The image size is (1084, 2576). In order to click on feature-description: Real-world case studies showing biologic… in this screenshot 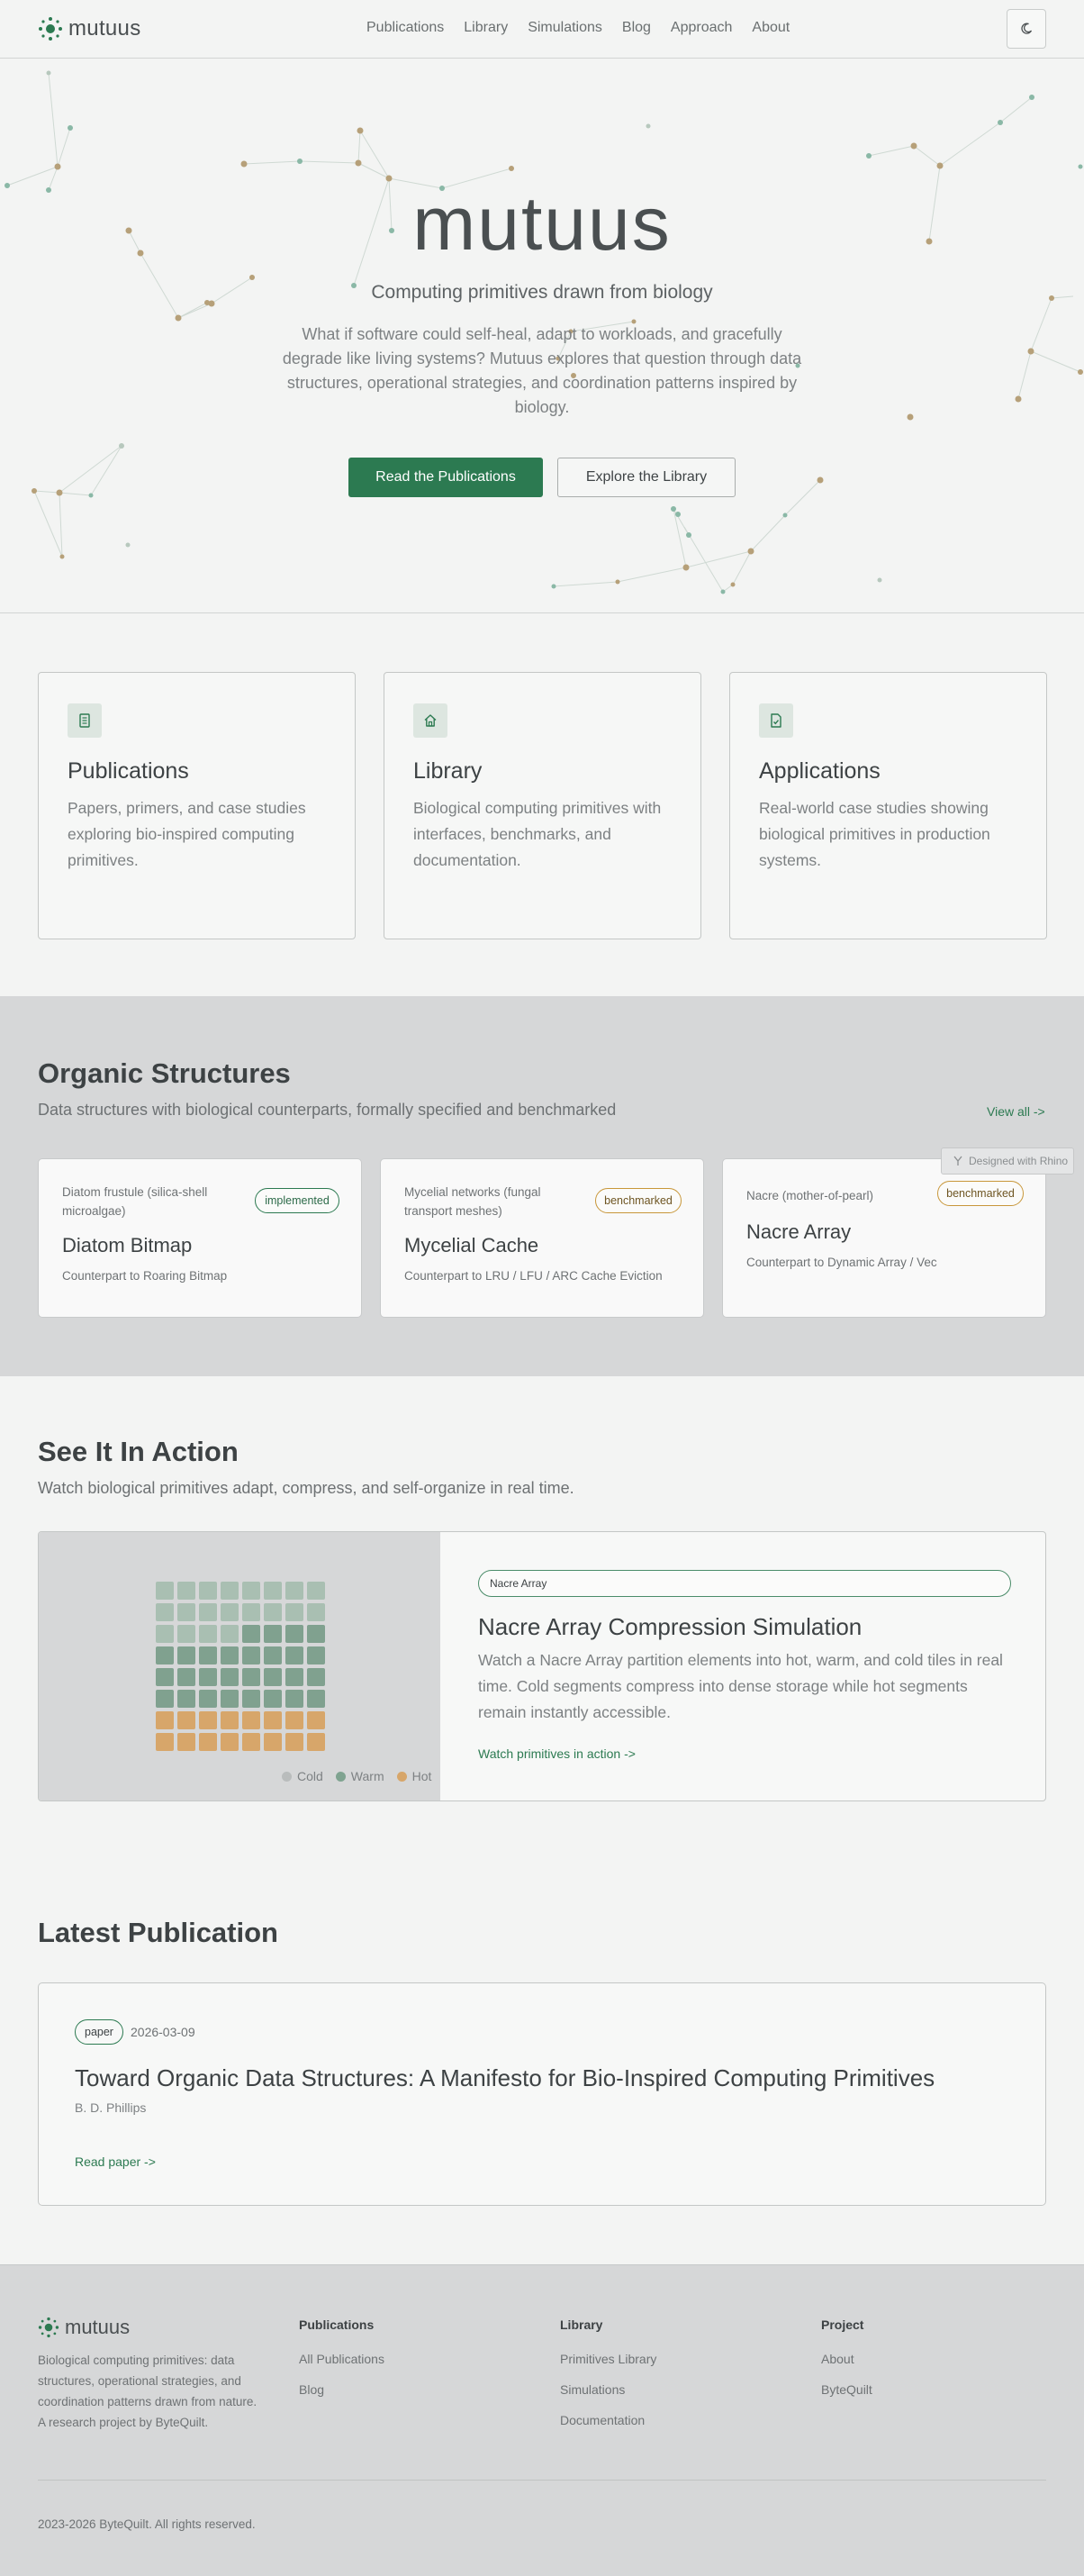, I will do `click(874, 834)`.